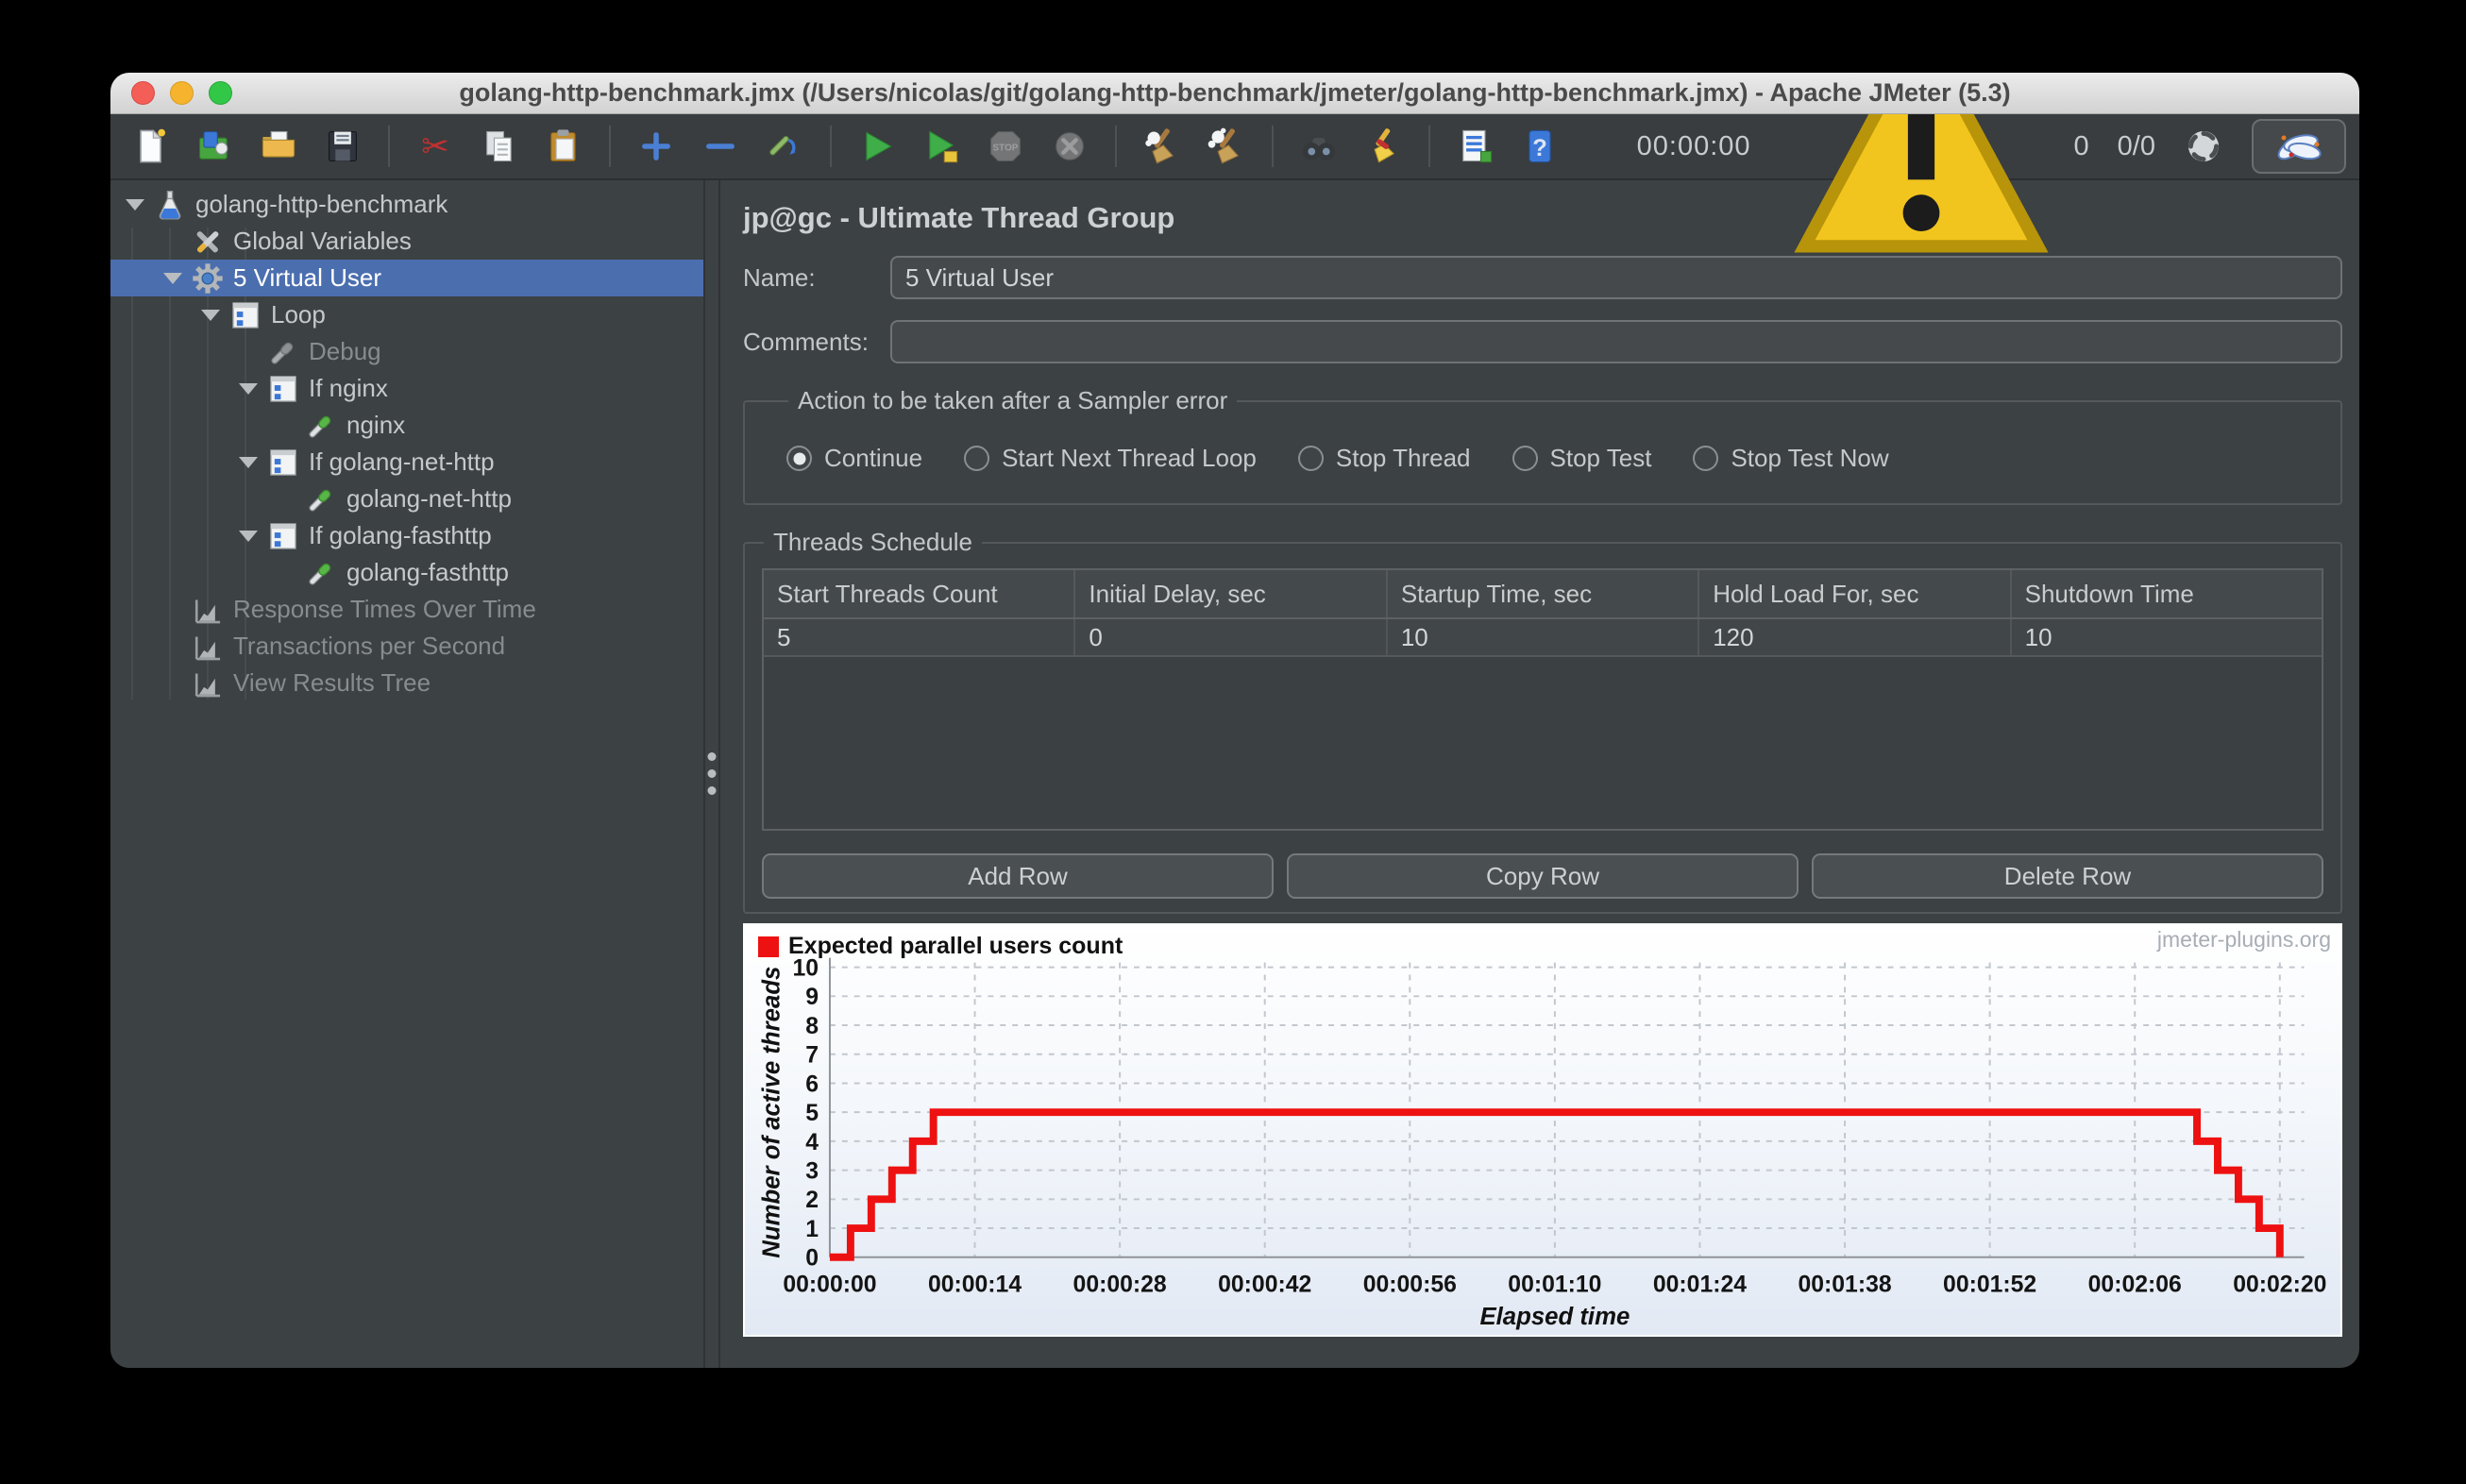 The width and height of the screenshot is (2466, 1484). Describe the element at coordinates (406, 204) in the screenshot. I see `tree-item-golang-http-benchmark: golang-http-benchmark` at that location.